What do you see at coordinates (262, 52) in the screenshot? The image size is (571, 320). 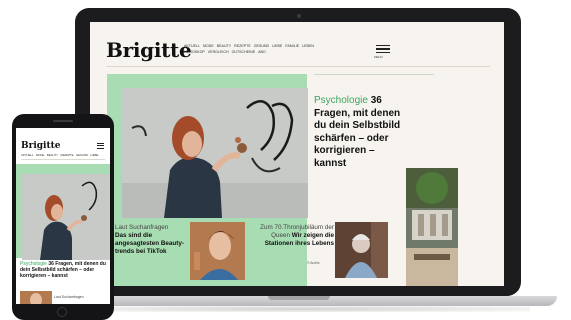 I see `nav-item: ABO` at bounding box center [262, 52].